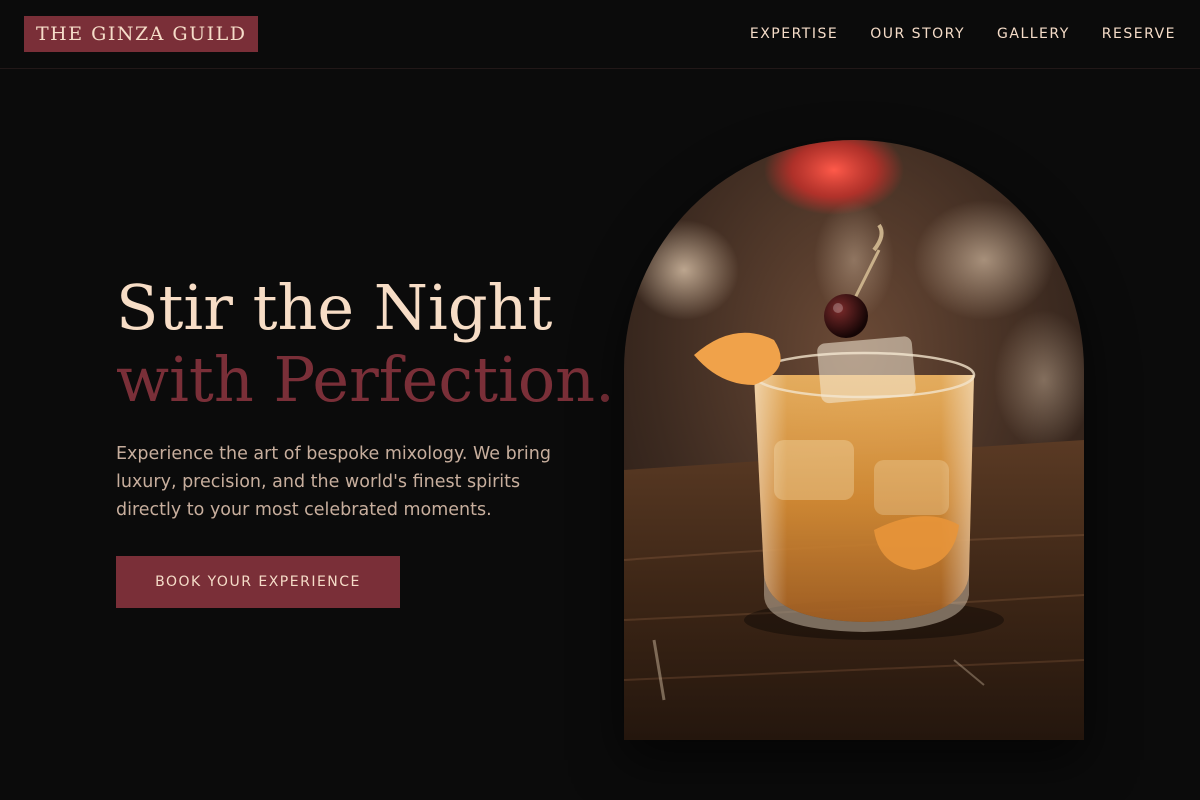 This screenshot has height=800, width=1200. I want to click on nav-item-expertise: EXPERTISE, so click(794, 34).